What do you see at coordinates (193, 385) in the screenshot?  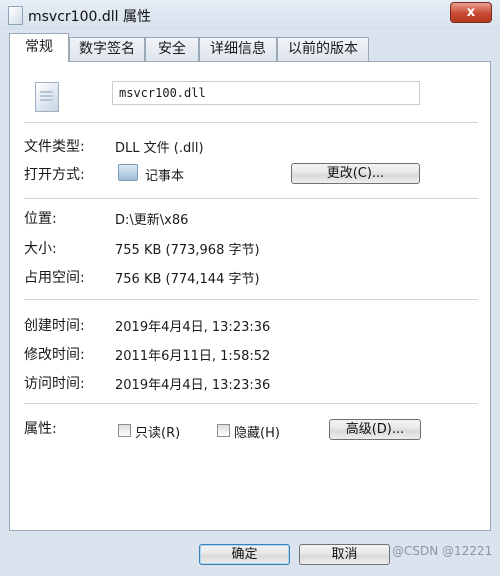 I see `accessed-value: 2019年4月4日, 13:23:36` at bounding box center [193, 385].